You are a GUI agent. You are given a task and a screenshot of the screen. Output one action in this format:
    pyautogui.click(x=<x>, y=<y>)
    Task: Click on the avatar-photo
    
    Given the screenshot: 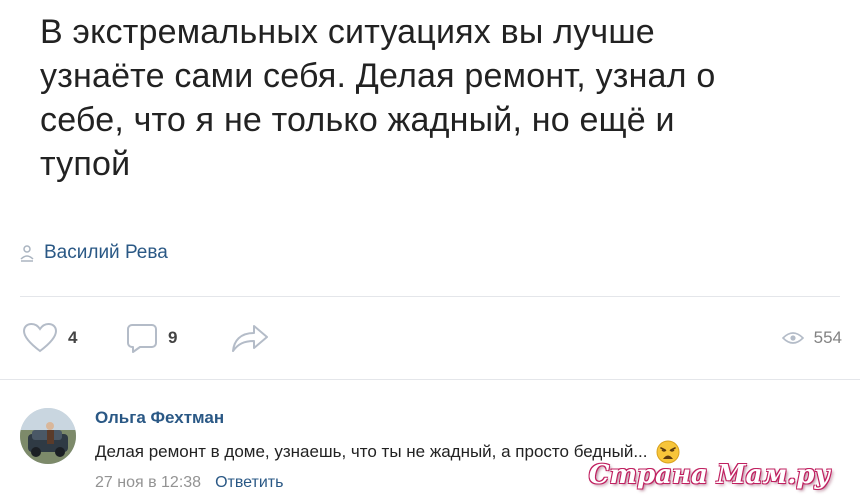 What is the action you would take?
    pyautogui.click(x=48, y=436)
    